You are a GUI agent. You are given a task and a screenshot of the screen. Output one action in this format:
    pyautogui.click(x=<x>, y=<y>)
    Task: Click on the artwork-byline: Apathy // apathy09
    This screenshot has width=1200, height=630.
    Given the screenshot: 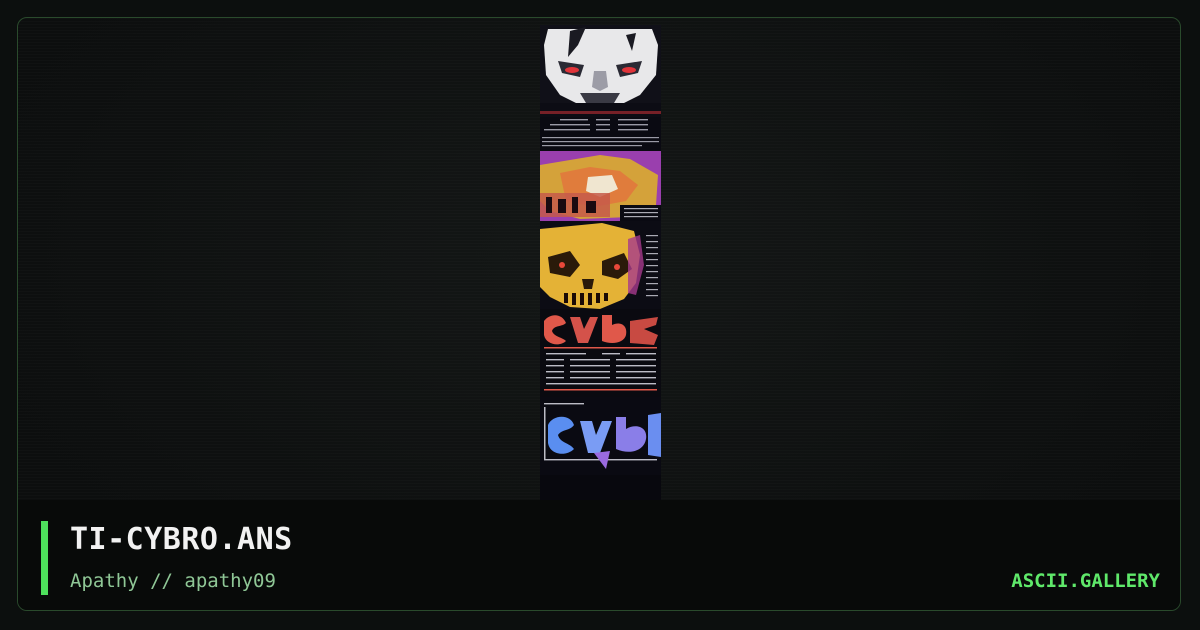 What is the action you would take?
    pyautogui.click(x=173, y=581)
    